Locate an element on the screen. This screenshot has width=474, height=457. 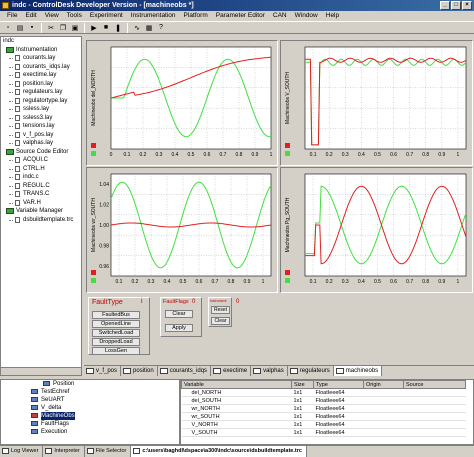
display-icon: ▦ is located at coordinates (149, 28).